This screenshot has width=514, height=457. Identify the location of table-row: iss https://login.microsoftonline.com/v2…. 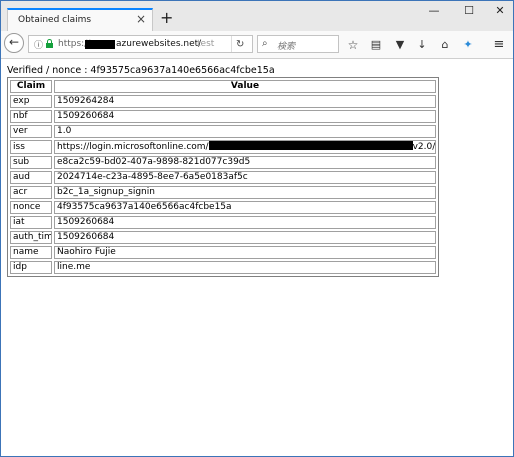
(223, 147).